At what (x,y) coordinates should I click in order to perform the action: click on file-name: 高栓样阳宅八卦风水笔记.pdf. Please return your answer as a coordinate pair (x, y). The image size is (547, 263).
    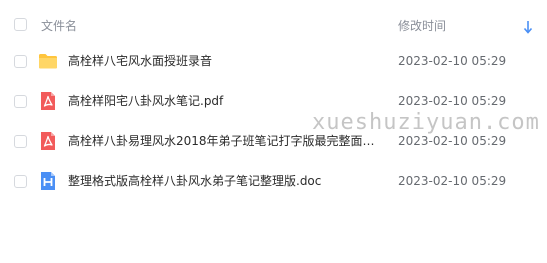
    Looking at the image, I should click on (227, 101).